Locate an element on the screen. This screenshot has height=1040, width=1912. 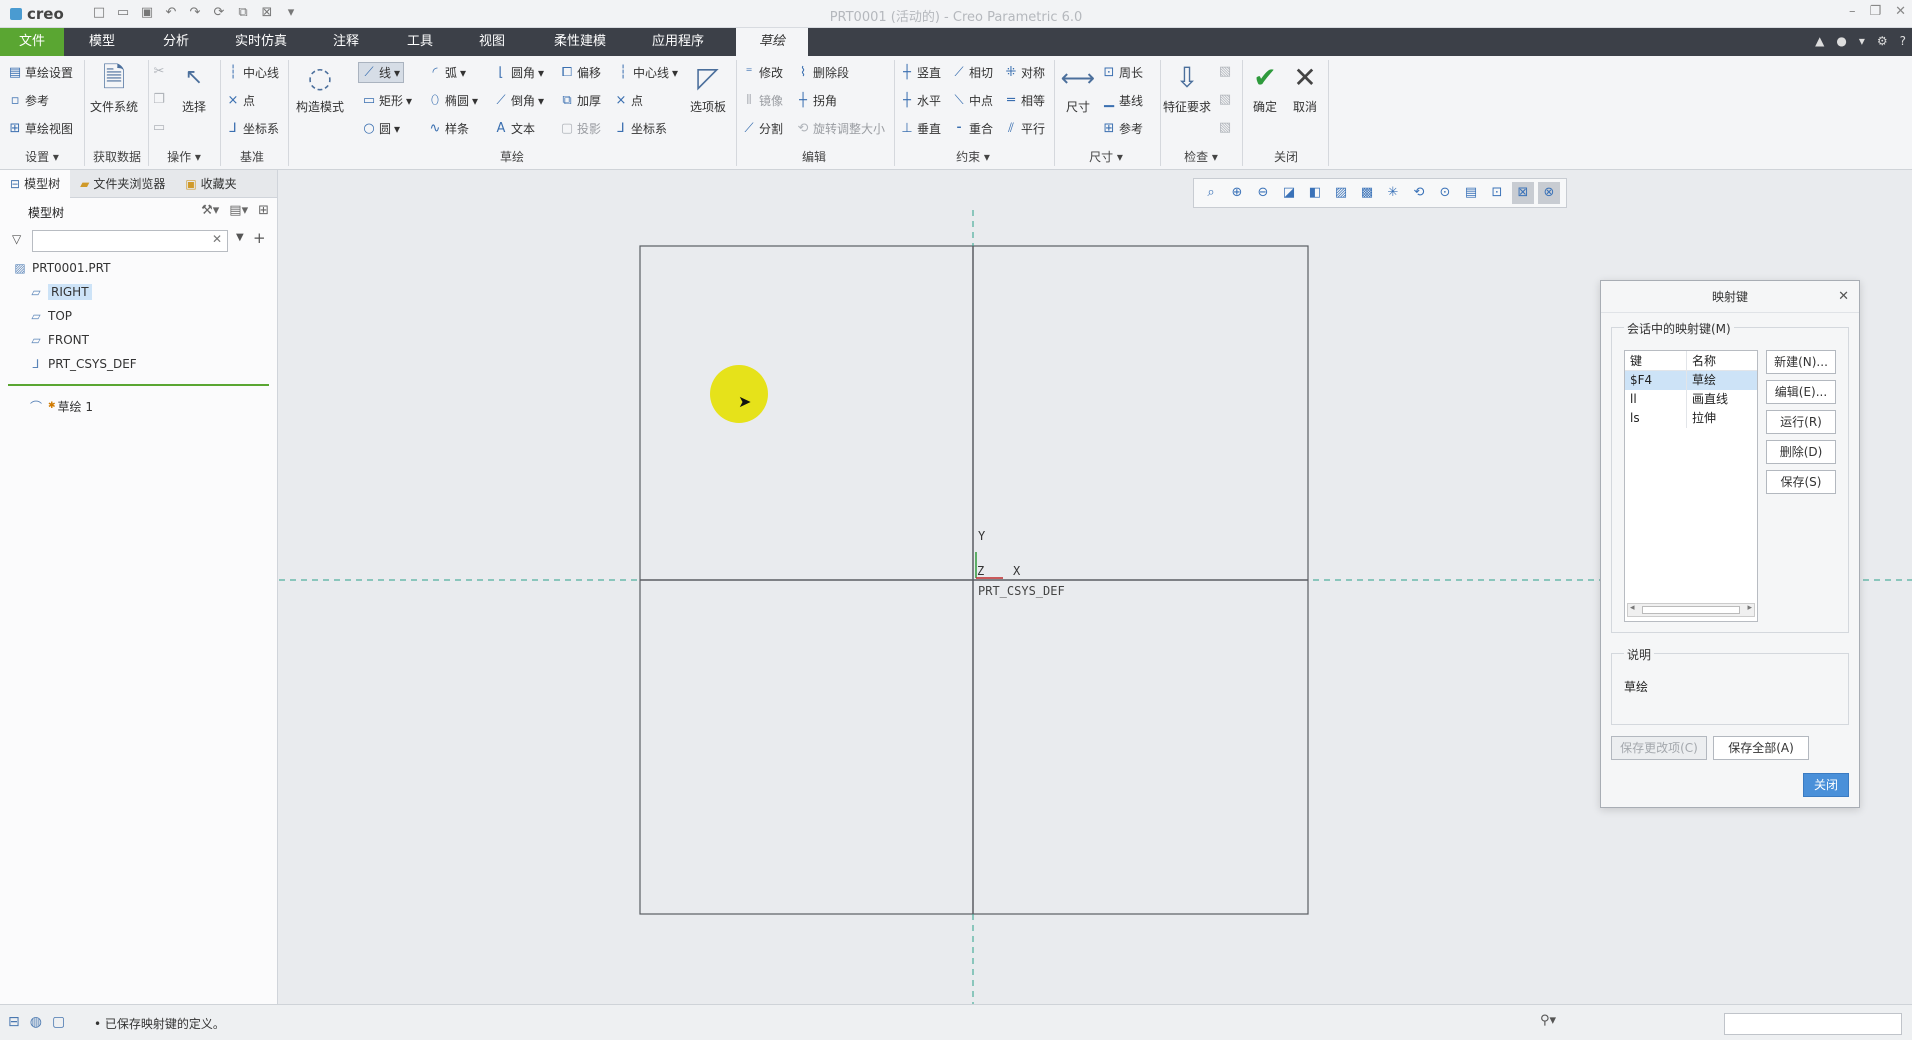
sketch-csys-button: ⅃ 坐标系 is located at coordinates (640, 128).